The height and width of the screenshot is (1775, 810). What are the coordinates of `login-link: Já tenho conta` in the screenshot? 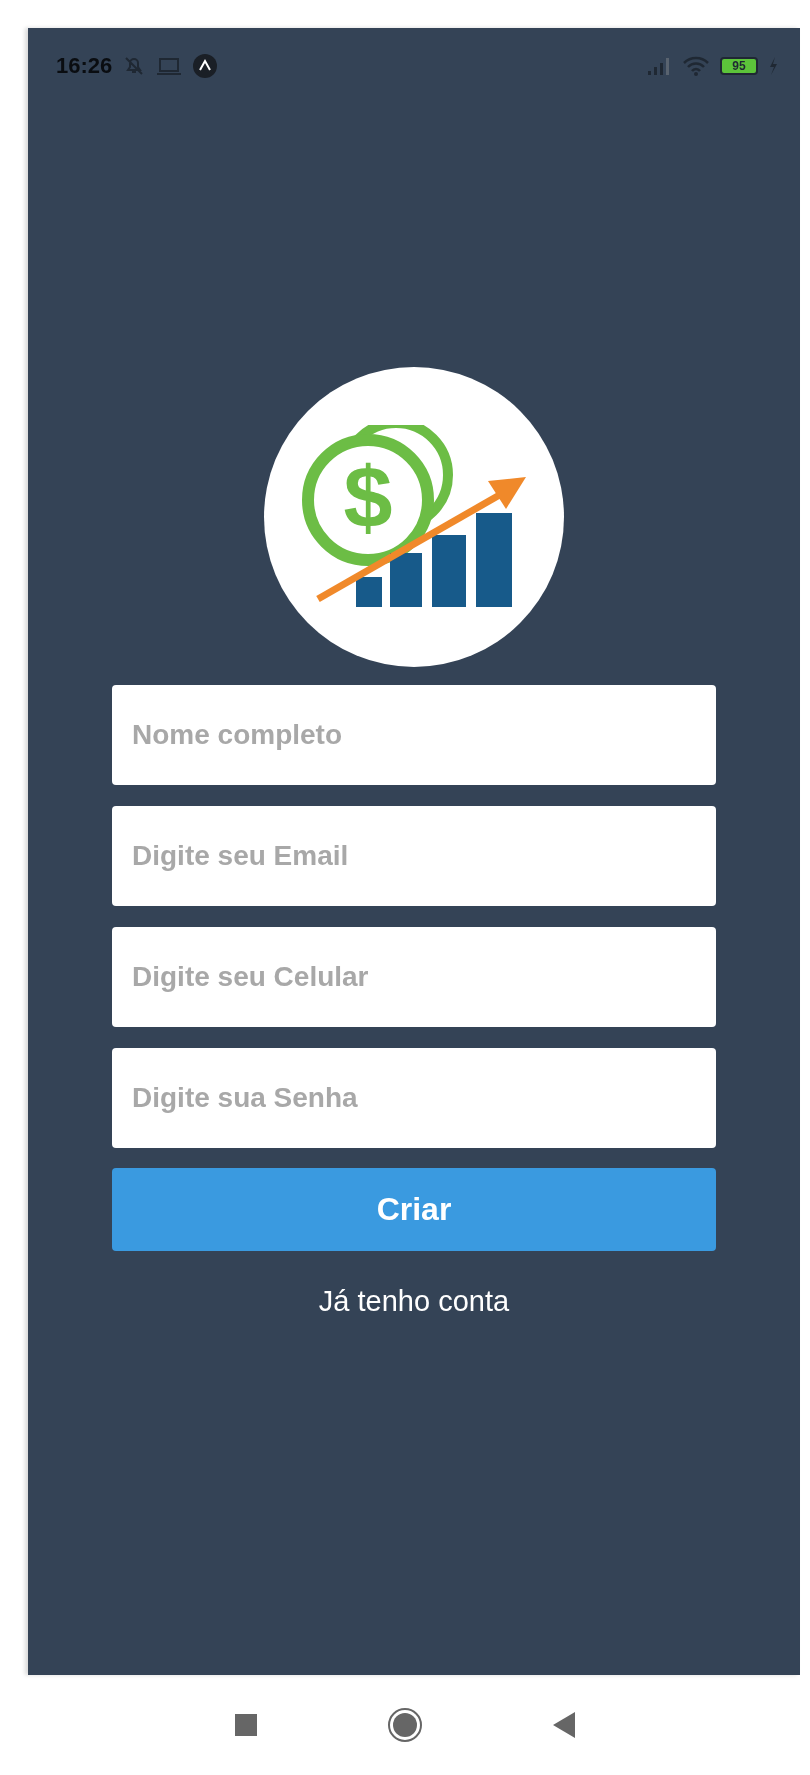 It's located at (414, 1301).